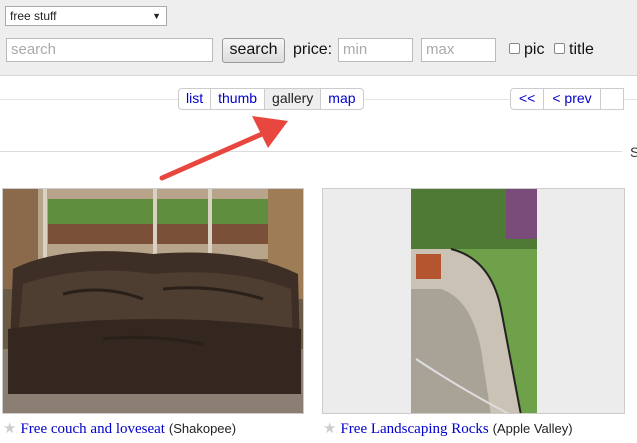  Describe the element at coordinates (293, 99) in the screenshot. I see `view-gallery-link: gallery` at that location.